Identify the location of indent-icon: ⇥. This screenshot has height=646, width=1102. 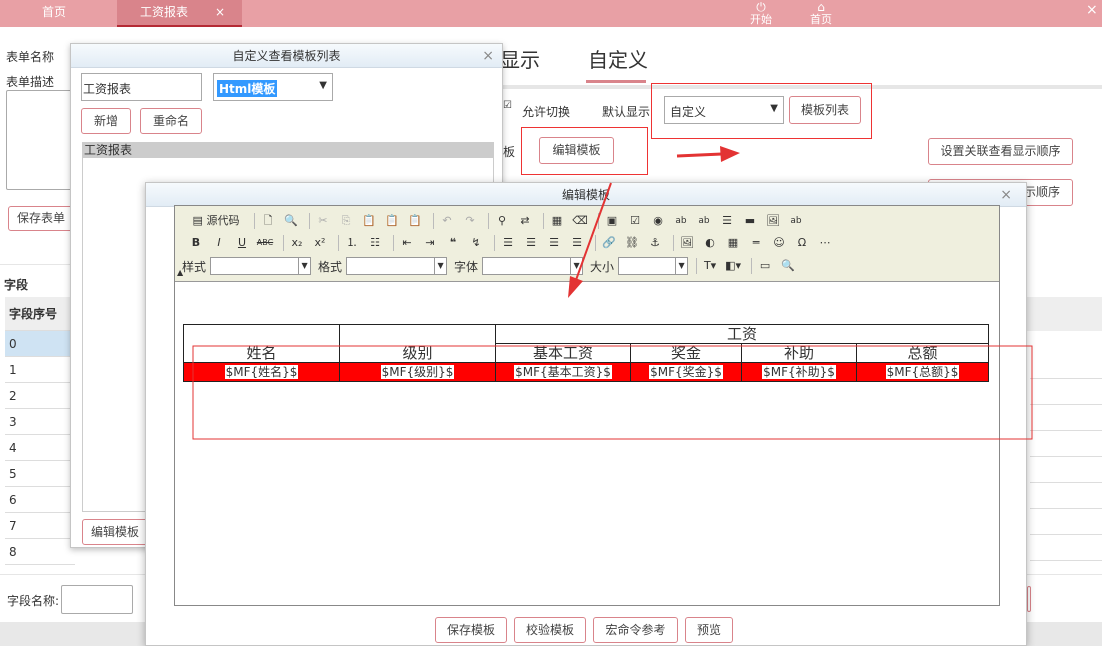
(430, 243).